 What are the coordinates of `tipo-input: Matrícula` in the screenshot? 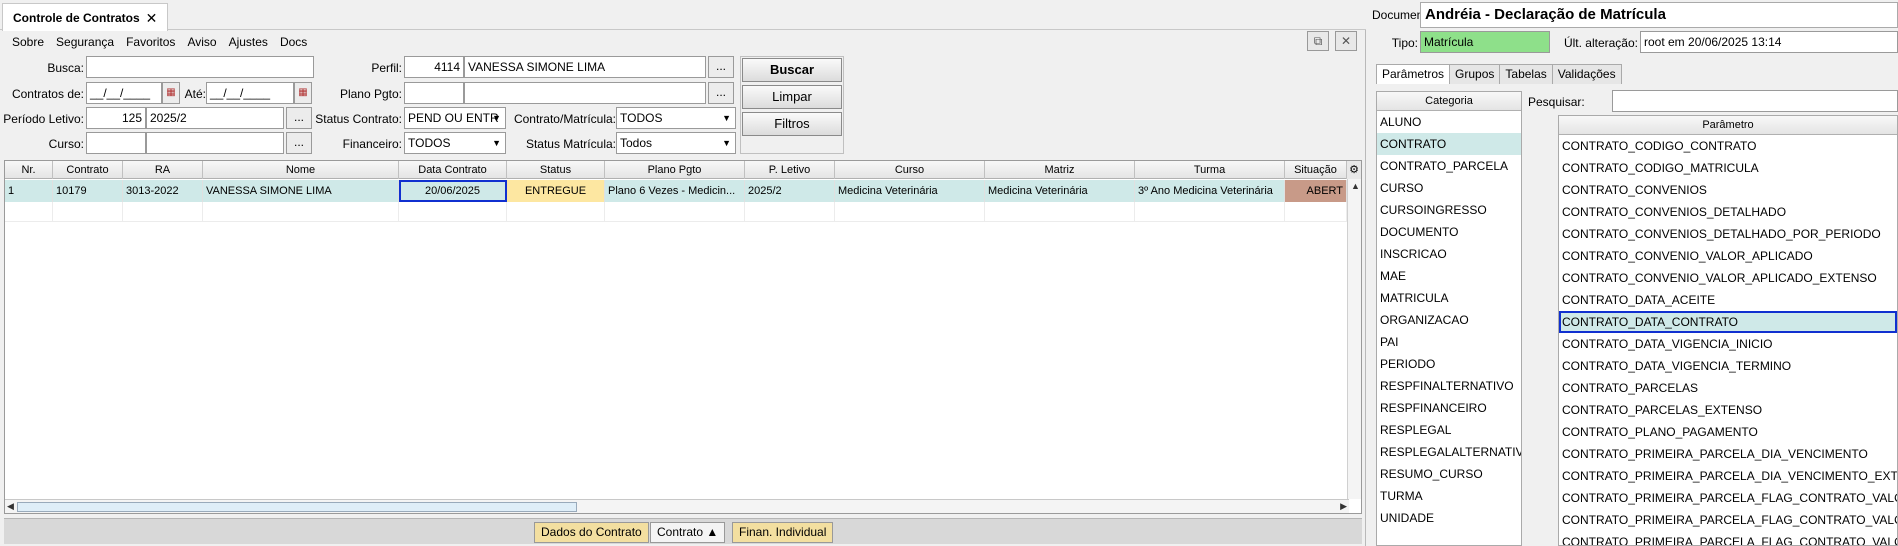 It's located at (1485, 42).